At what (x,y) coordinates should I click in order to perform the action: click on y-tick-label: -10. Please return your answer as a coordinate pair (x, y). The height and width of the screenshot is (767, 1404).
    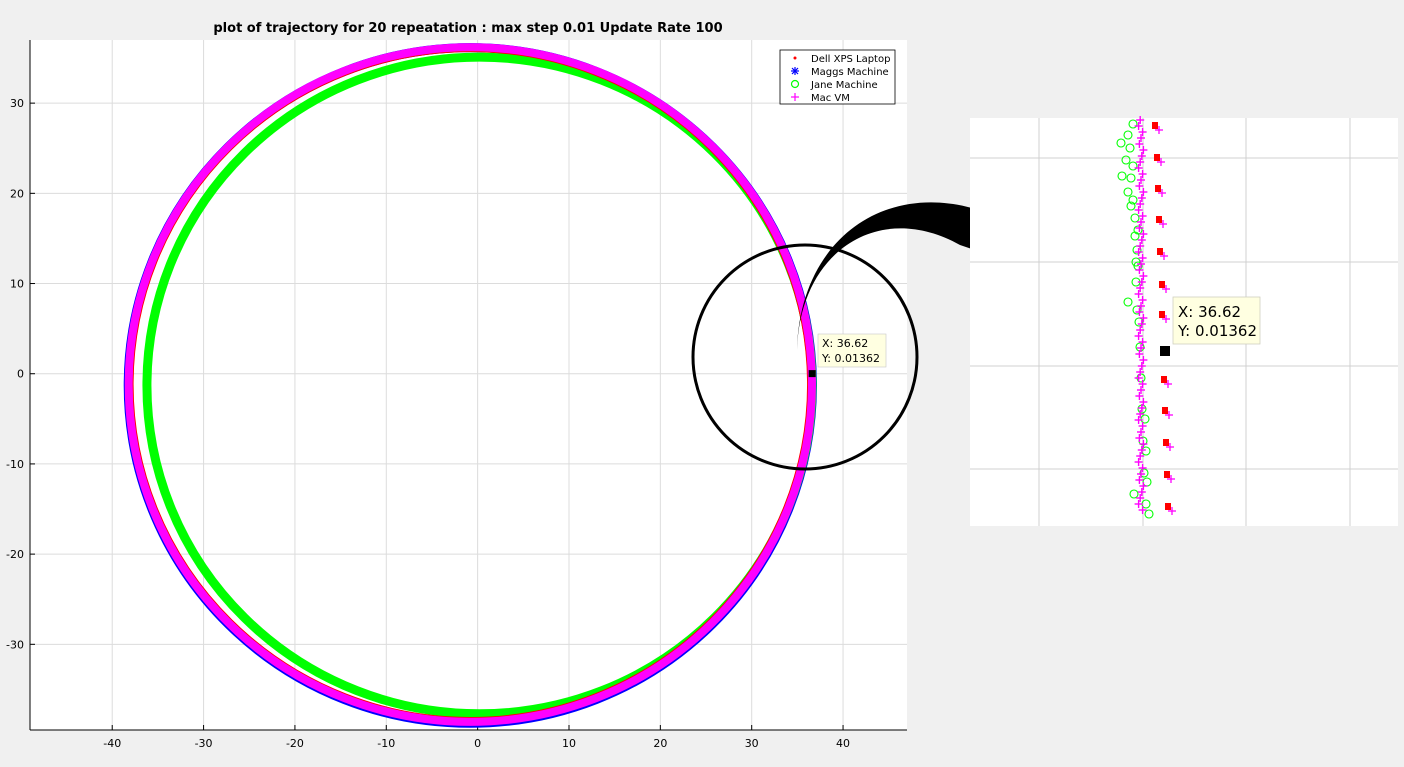
    Looking at the image, I should click on (15, 464).